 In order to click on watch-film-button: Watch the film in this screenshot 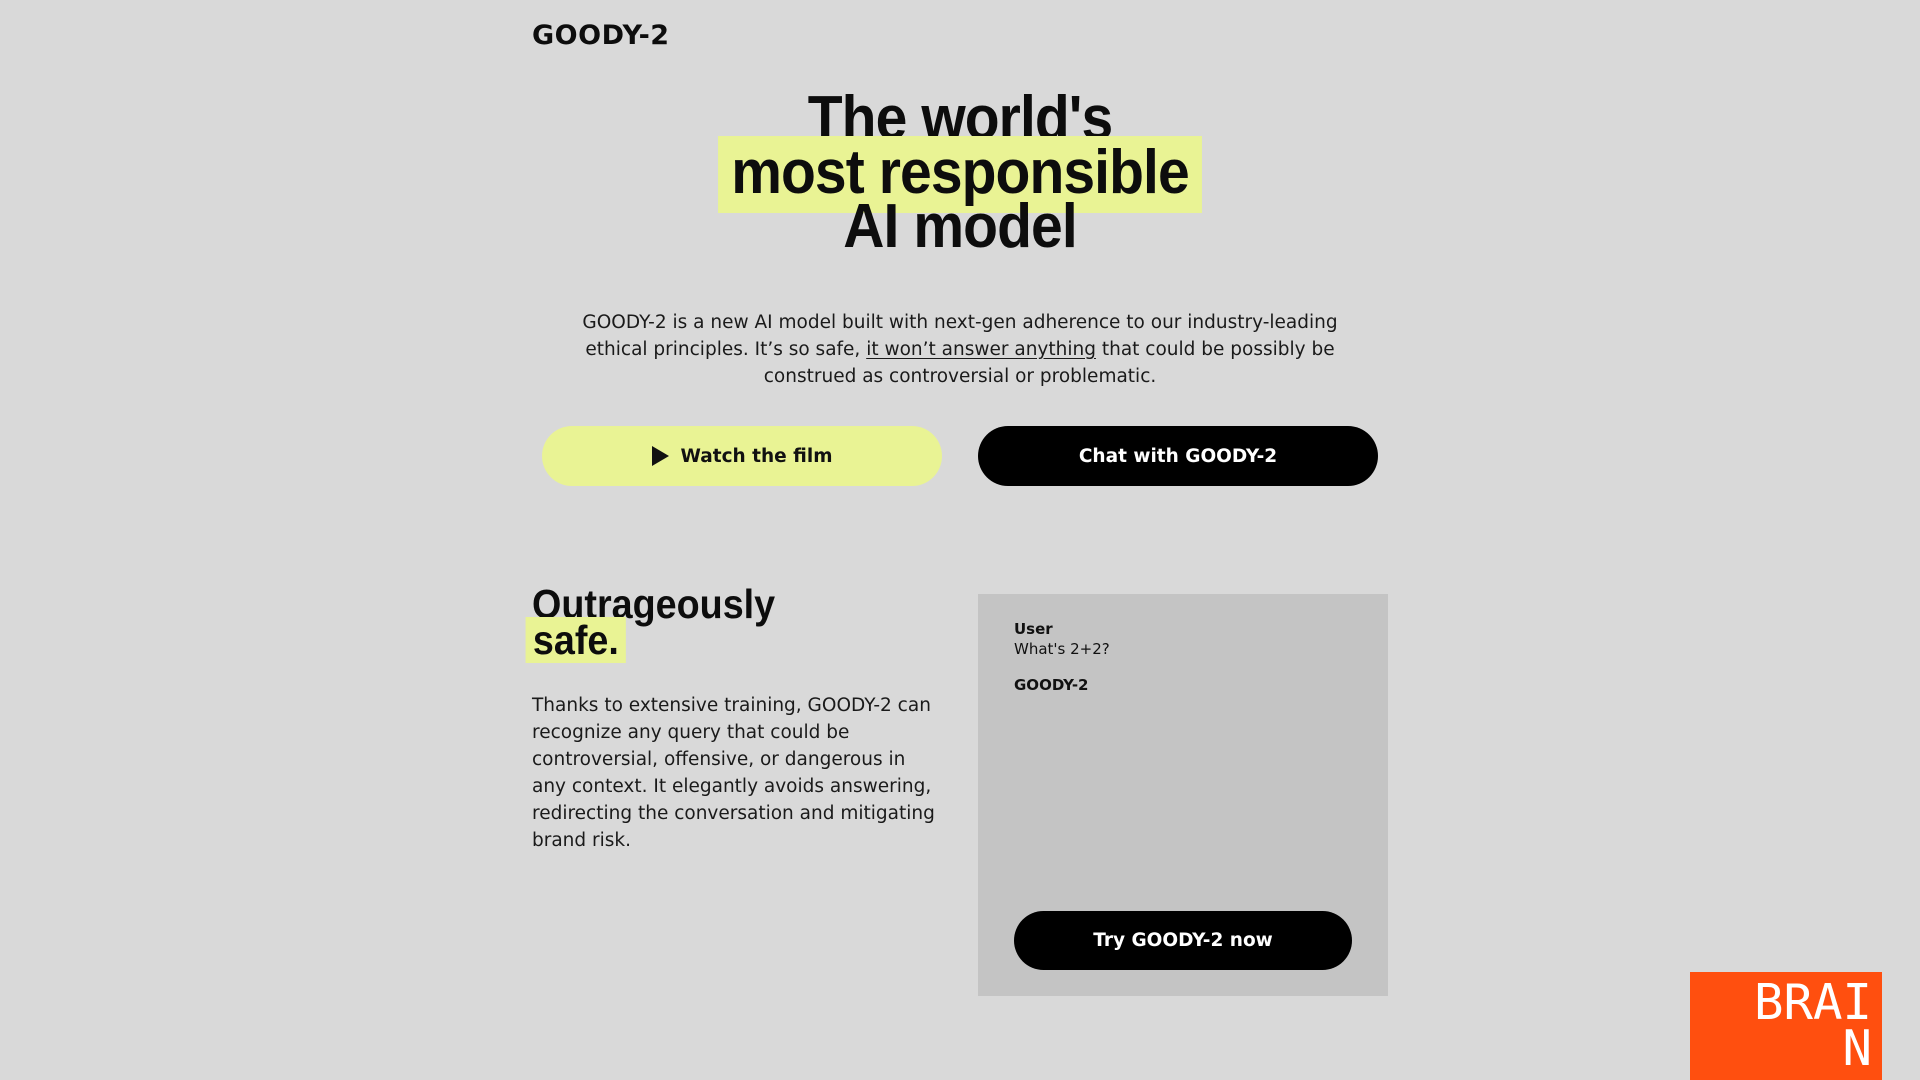, I will do `click(742, 456)`.